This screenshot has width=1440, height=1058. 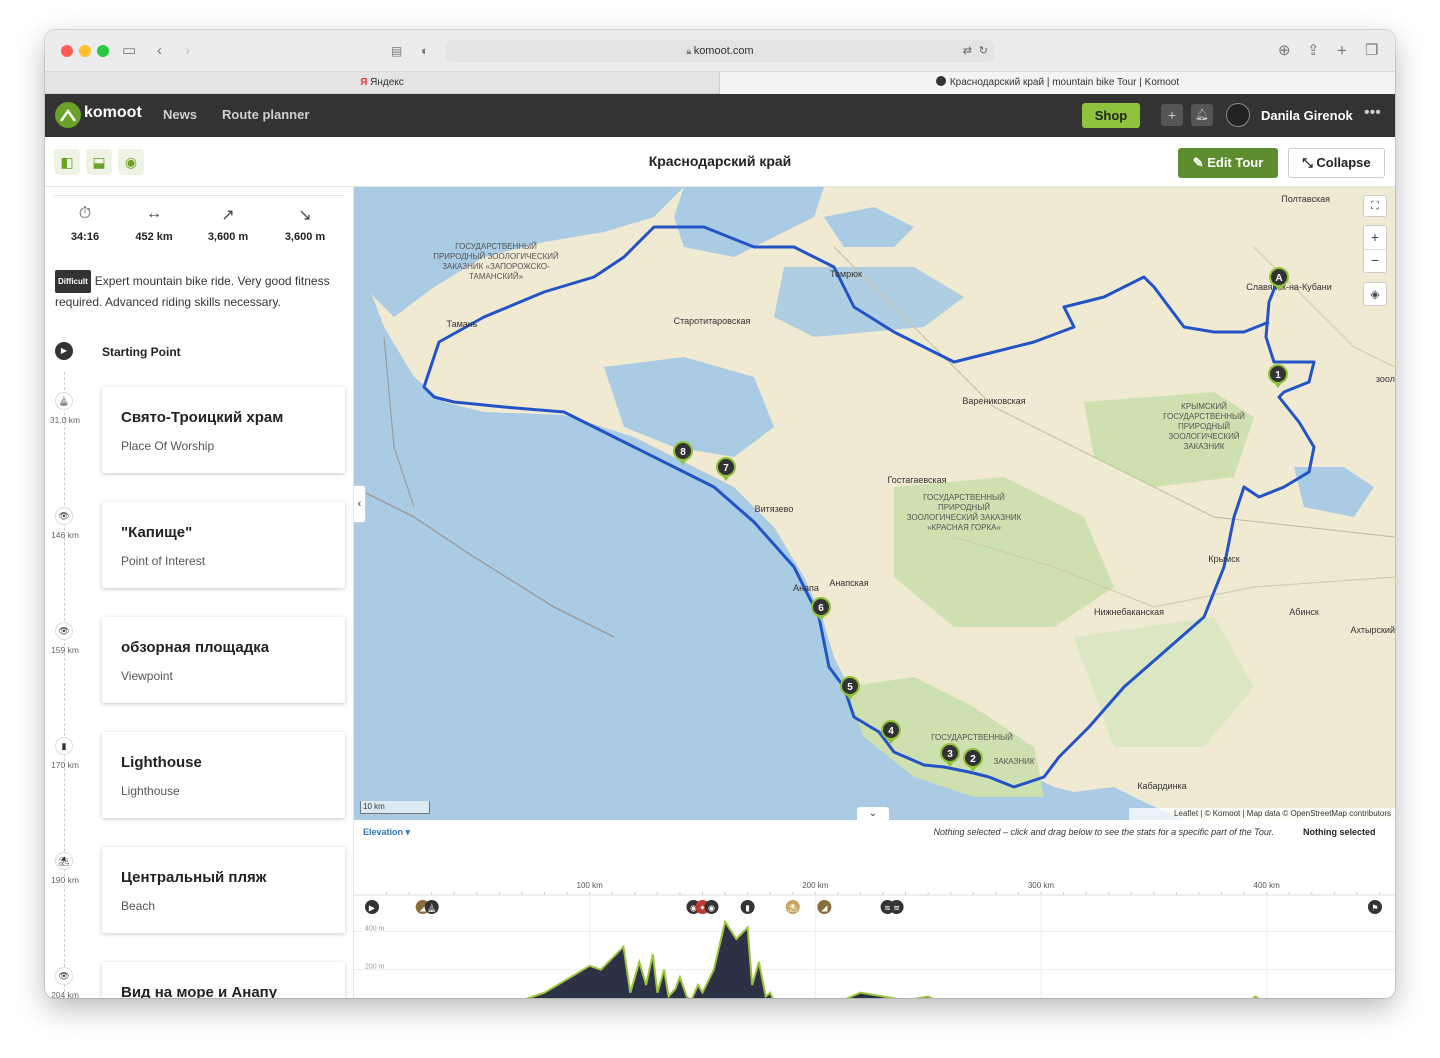 What do you see at coordinates (67, 51) in the screenshot?
I see `close-window-button` at bounding box center [67, 51].